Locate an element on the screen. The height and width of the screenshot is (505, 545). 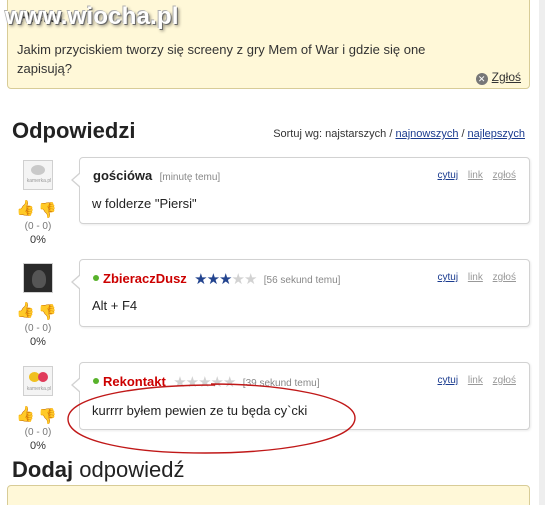
add-answer-box is located at coordinates (268, 495).